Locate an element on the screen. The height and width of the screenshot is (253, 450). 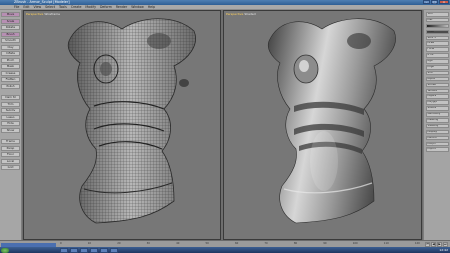
panel-row: Z Int is located at coordinates (437, 55).